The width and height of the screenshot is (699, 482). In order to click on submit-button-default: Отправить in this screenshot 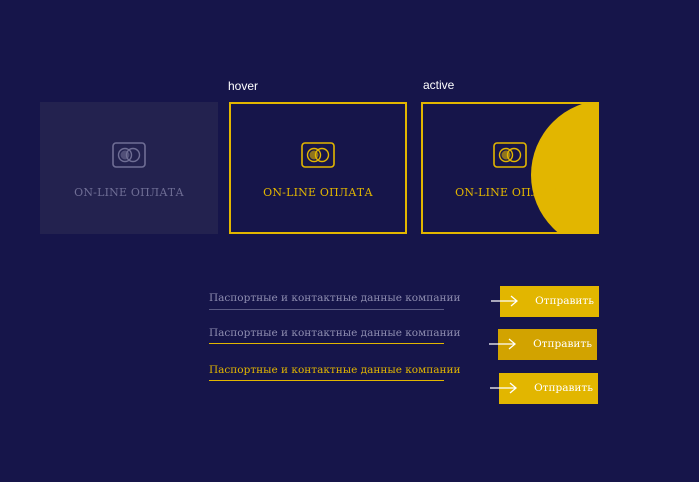, I will do `click(545, 301)`.